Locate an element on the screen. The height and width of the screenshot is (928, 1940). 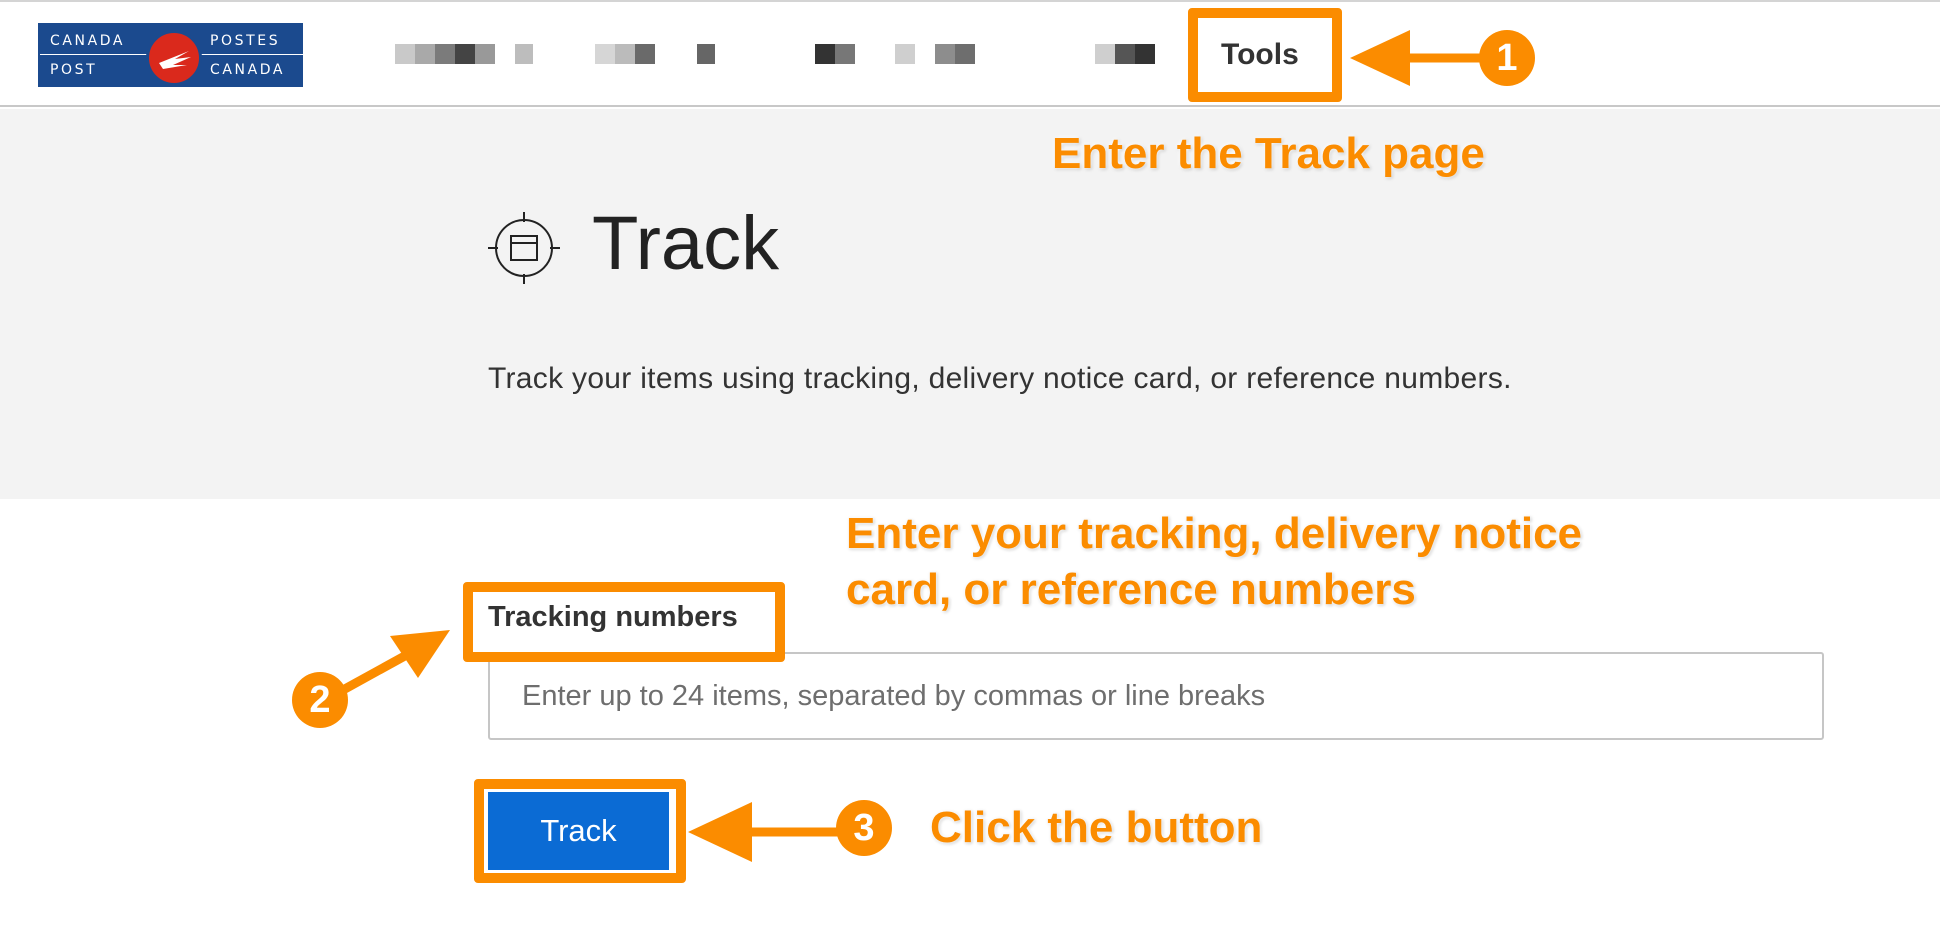
tracking-numbers-input is located at coordinates (1156, 696).